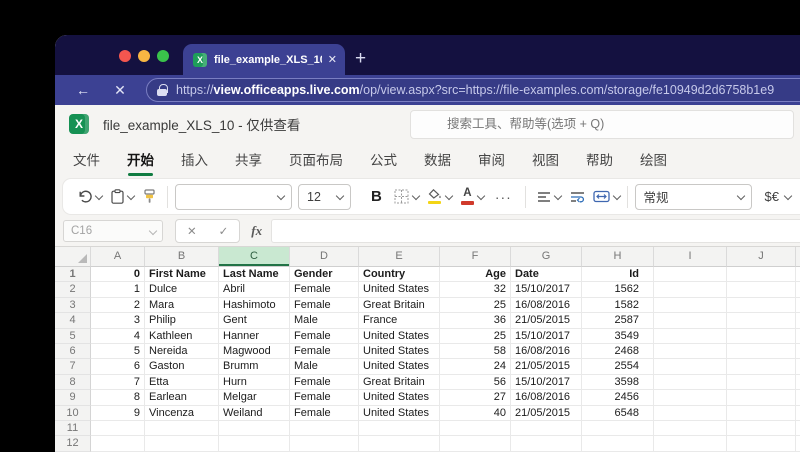  I want to click on cell-D2: Female, so click(324, 290).